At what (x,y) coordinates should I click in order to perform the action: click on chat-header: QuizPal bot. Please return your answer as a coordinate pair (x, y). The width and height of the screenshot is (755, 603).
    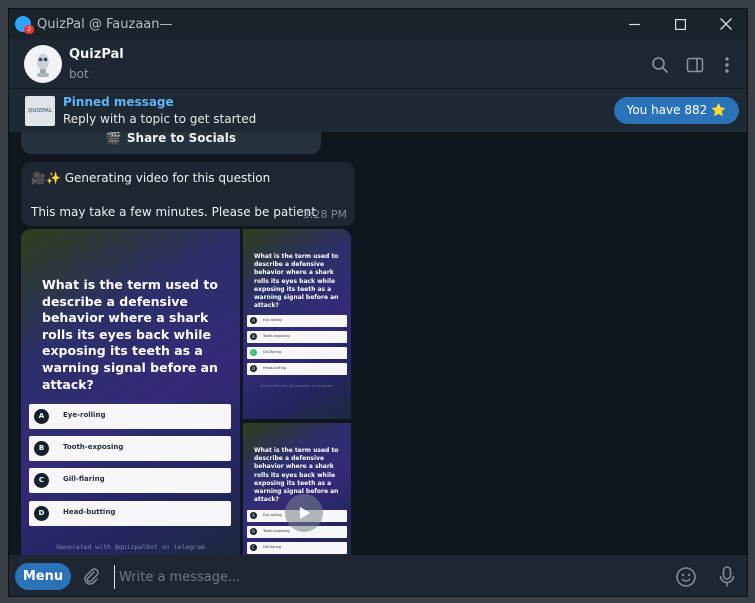
    Looking at the image, I should click on (378, 64).